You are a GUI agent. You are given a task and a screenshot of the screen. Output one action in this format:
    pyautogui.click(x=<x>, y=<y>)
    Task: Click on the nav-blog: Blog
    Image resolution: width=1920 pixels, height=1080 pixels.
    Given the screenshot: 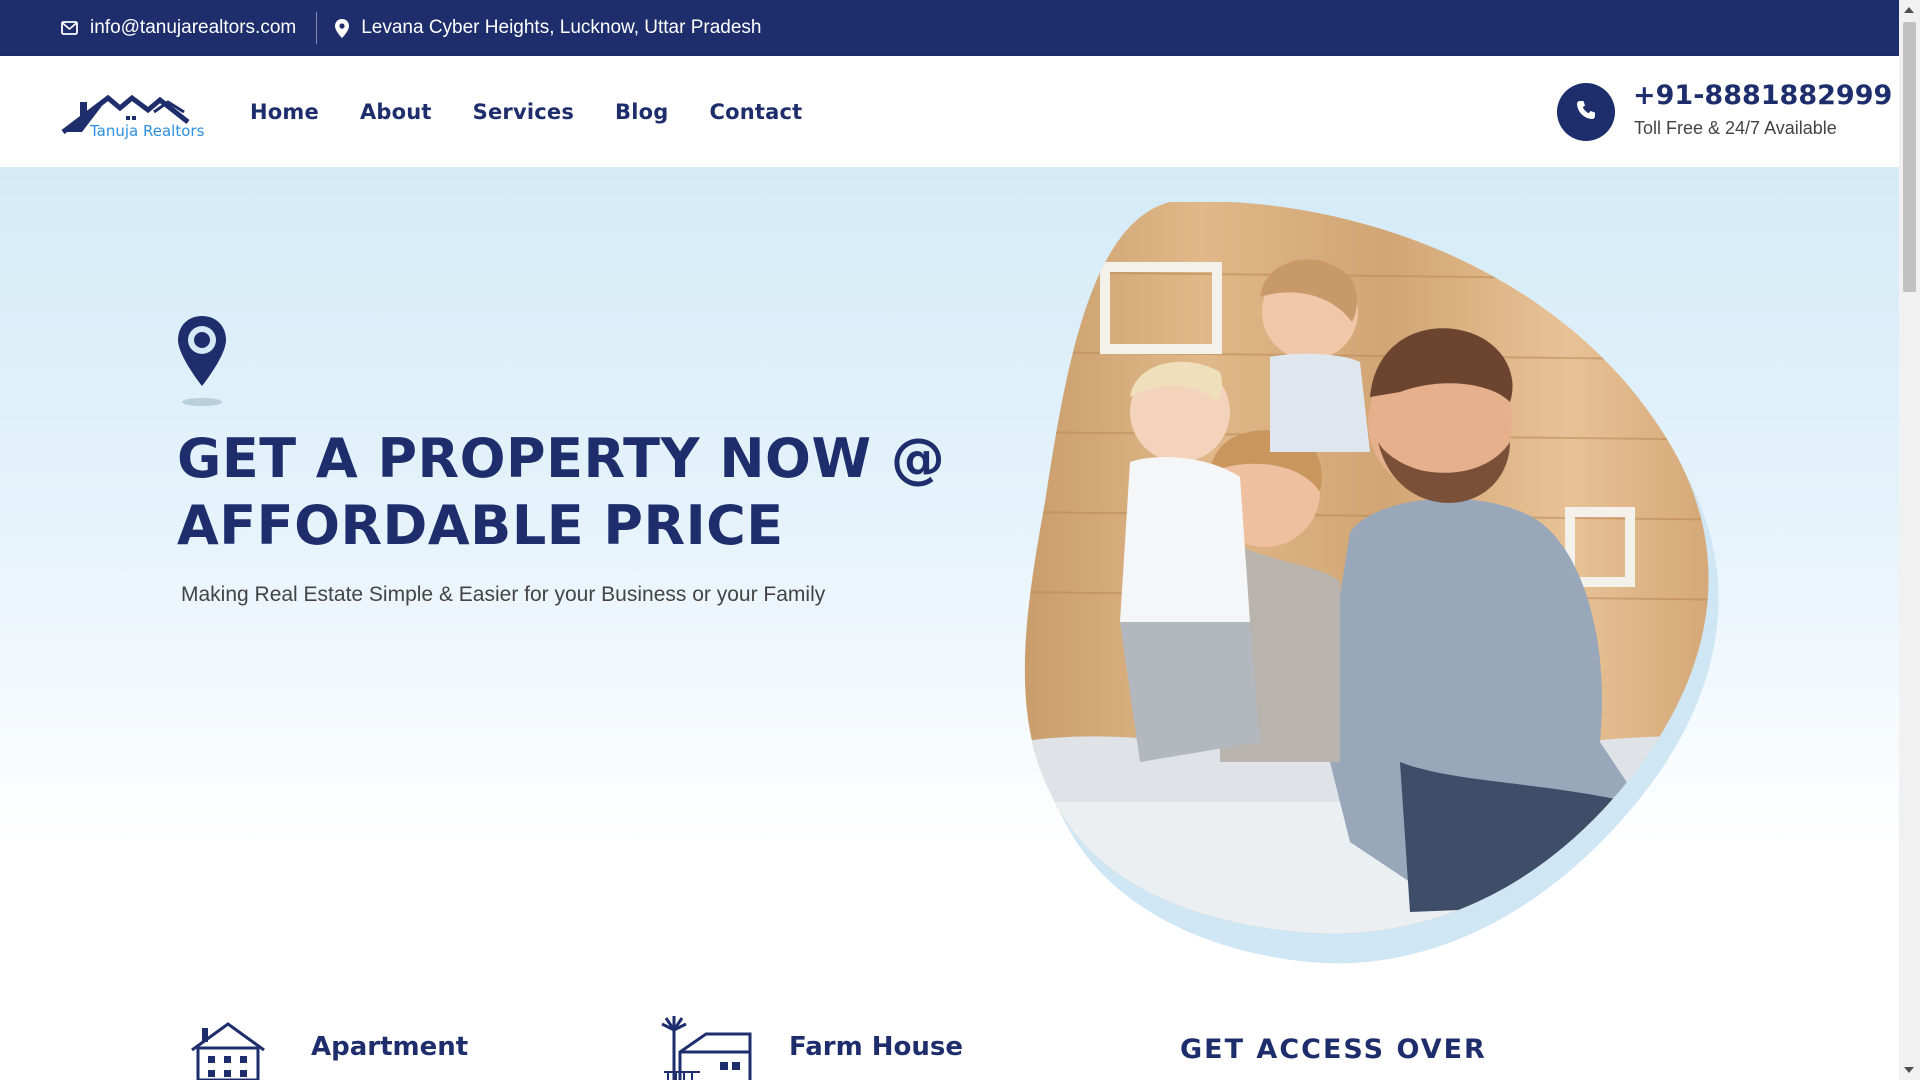 What is the action you would take?
    pyautogui.click(x=641, y=112)
    